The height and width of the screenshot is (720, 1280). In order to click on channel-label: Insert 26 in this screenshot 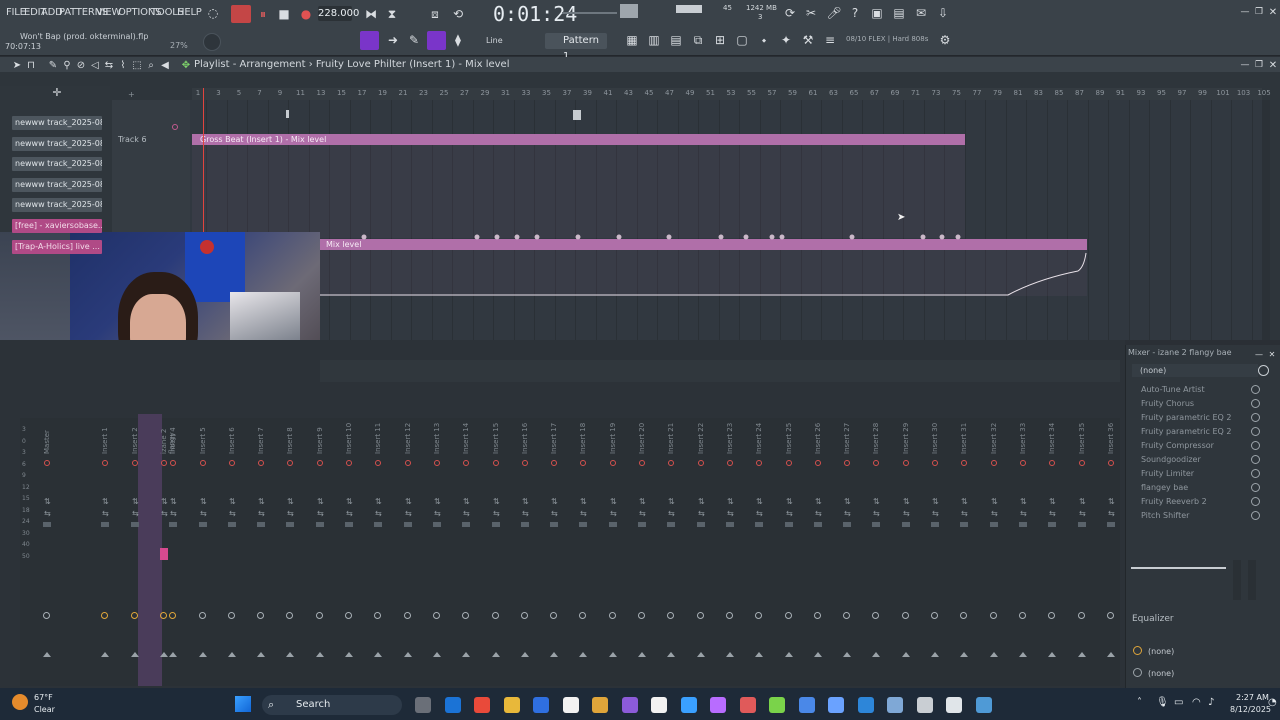, I will do `click(818, 438)`.